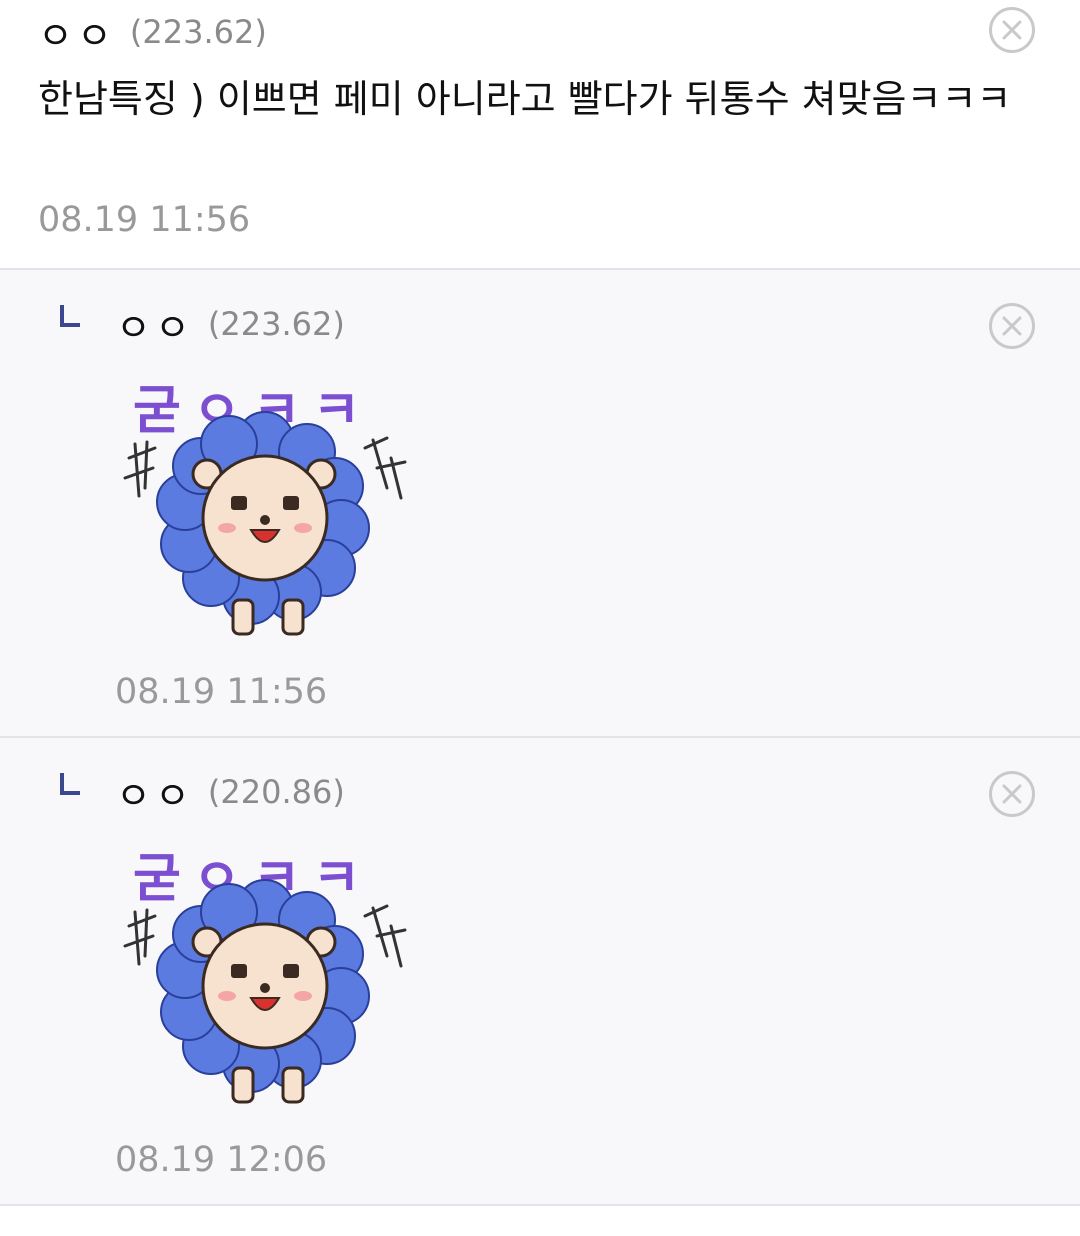 This screenshot has height=1236, width=1080. I want to click on comment-time: 08.19 12:06, so click(221, 1160).